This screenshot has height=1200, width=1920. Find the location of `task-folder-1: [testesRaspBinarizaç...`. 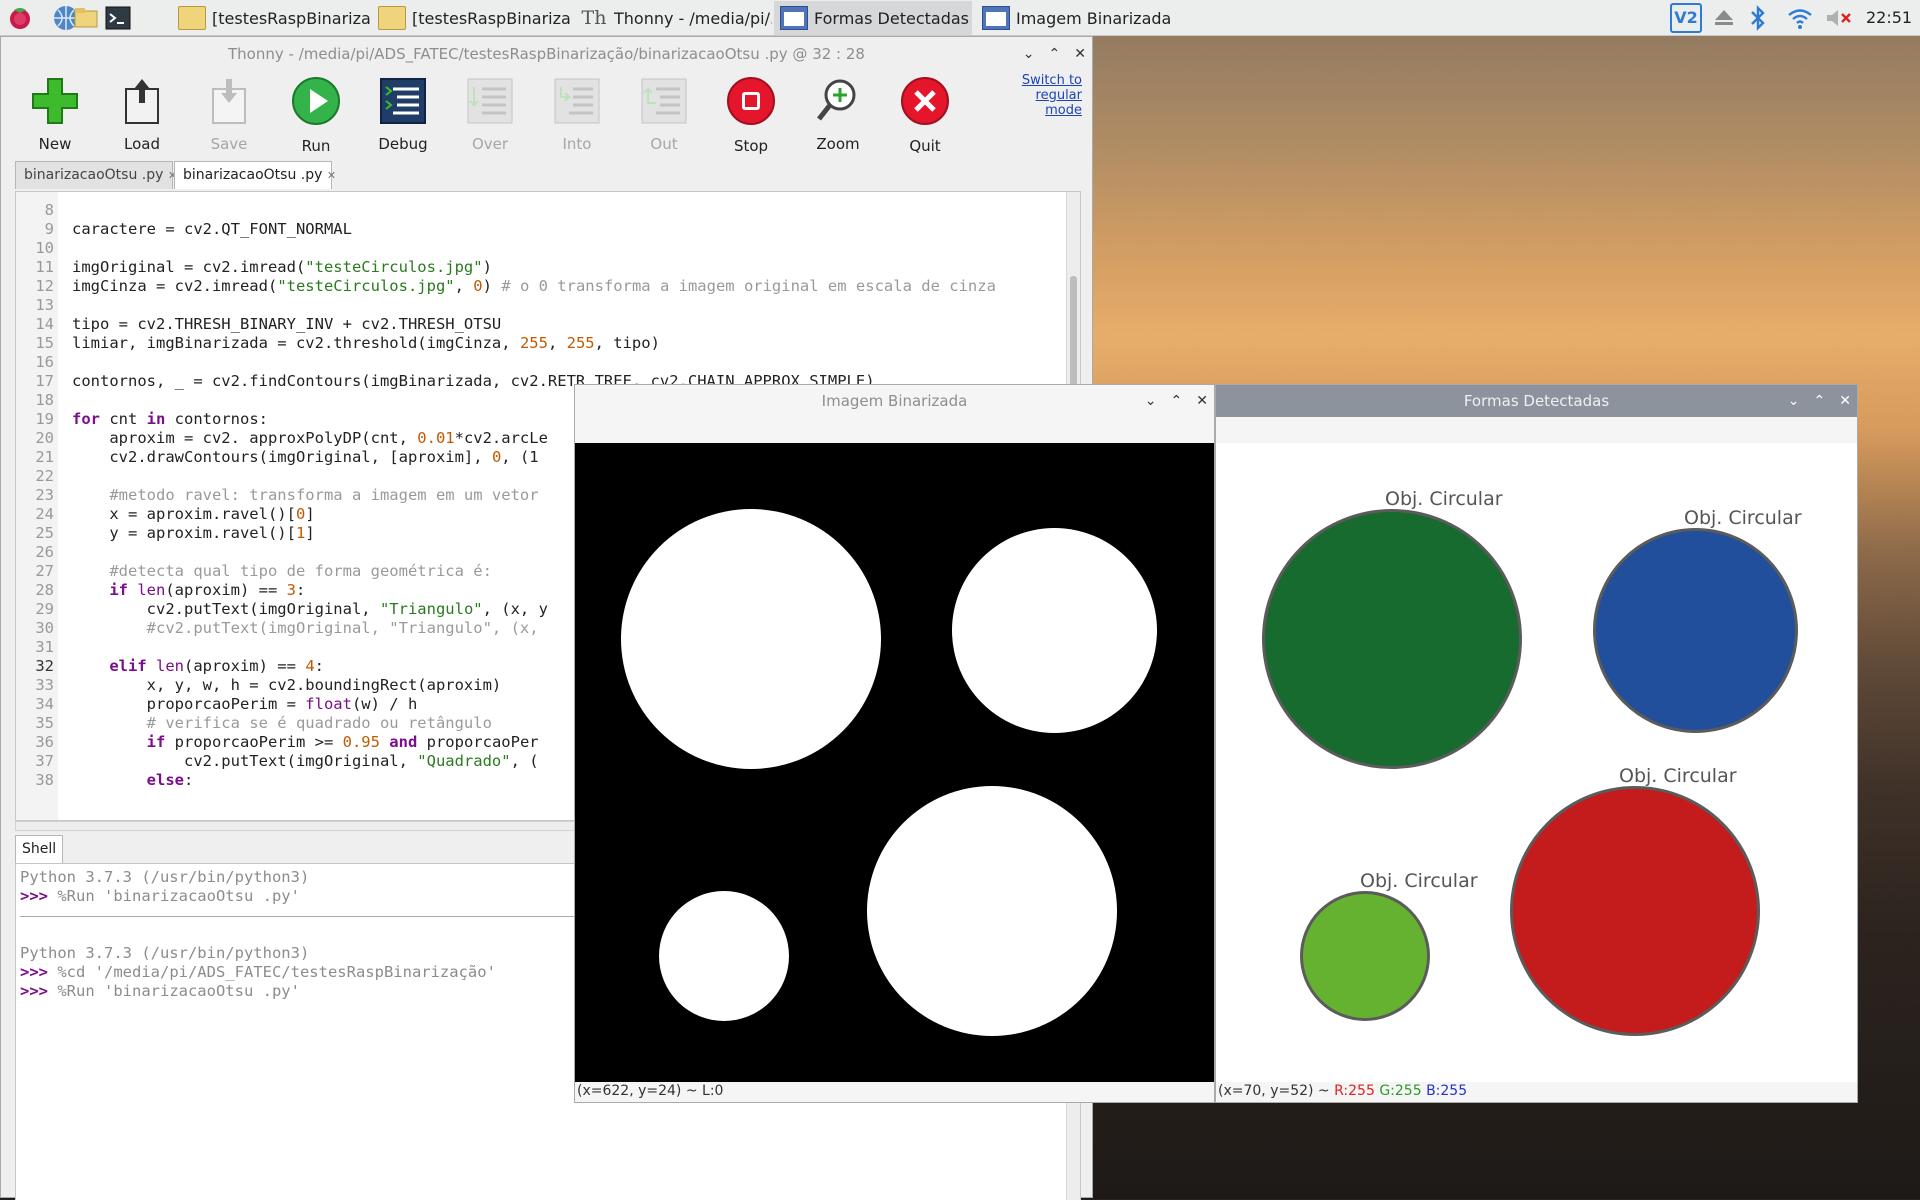

task-folder-1: [testesRaspBinarizaç... is located at coordinates (271, 18).